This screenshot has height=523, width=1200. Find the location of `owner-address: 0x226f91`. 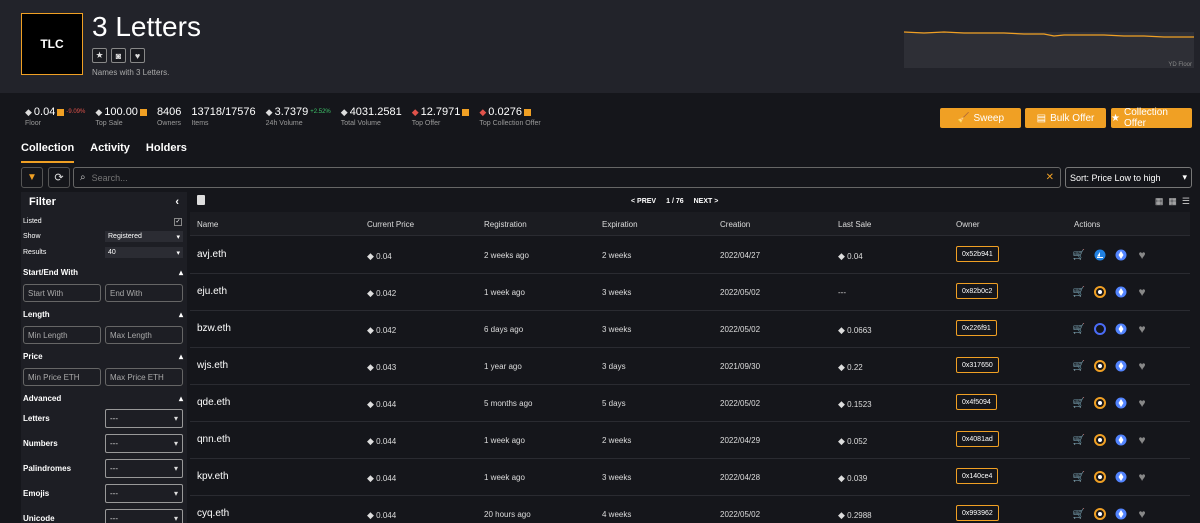

owner-address: 0x226f91 is located at coordinates (976, 328).